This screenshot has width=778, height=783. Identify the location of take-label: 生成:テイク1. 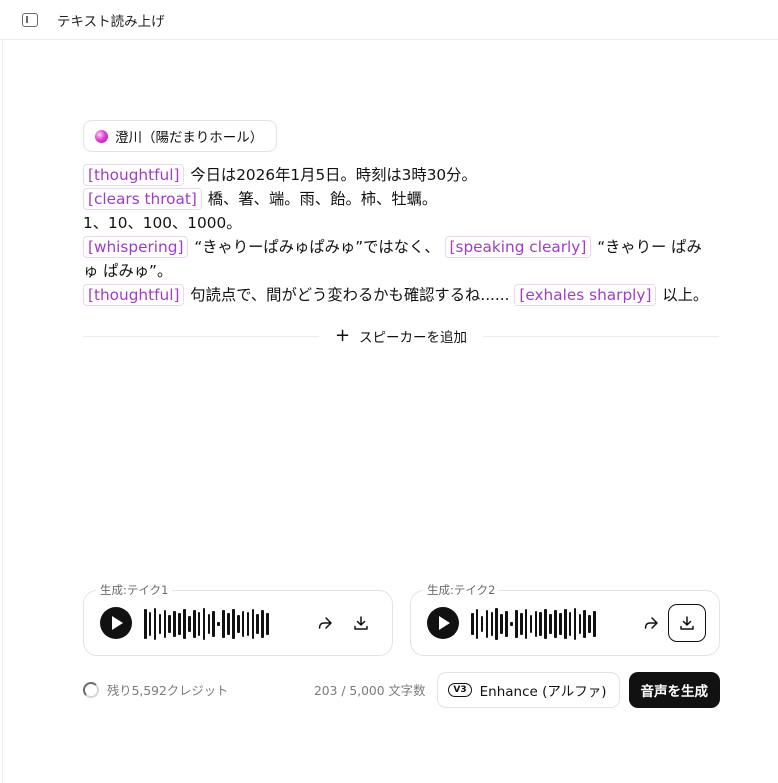
(134, 590).